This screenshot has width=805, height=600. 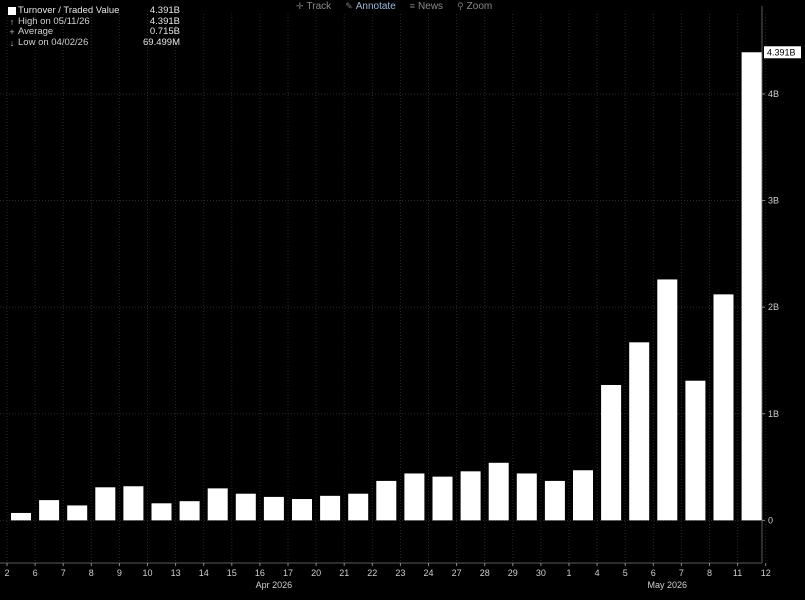 What do you see at coordinates (400, 573) in the screenshot?
I see `x-tick-label: 23` at bounding box center [400, 573].